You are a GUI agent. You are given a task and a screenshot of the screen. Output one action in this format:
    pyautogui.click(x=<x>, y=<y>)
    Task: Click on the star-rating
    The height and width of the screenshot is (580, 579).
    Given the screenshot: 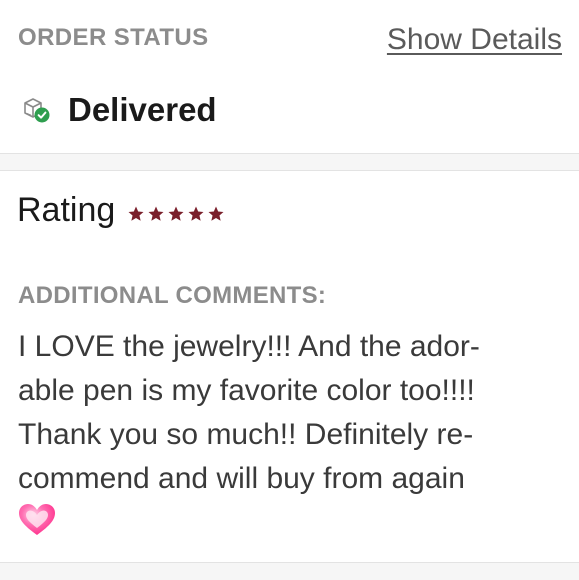 What is the action you would take?
    pyautogui.click(x=176, y=214)
    